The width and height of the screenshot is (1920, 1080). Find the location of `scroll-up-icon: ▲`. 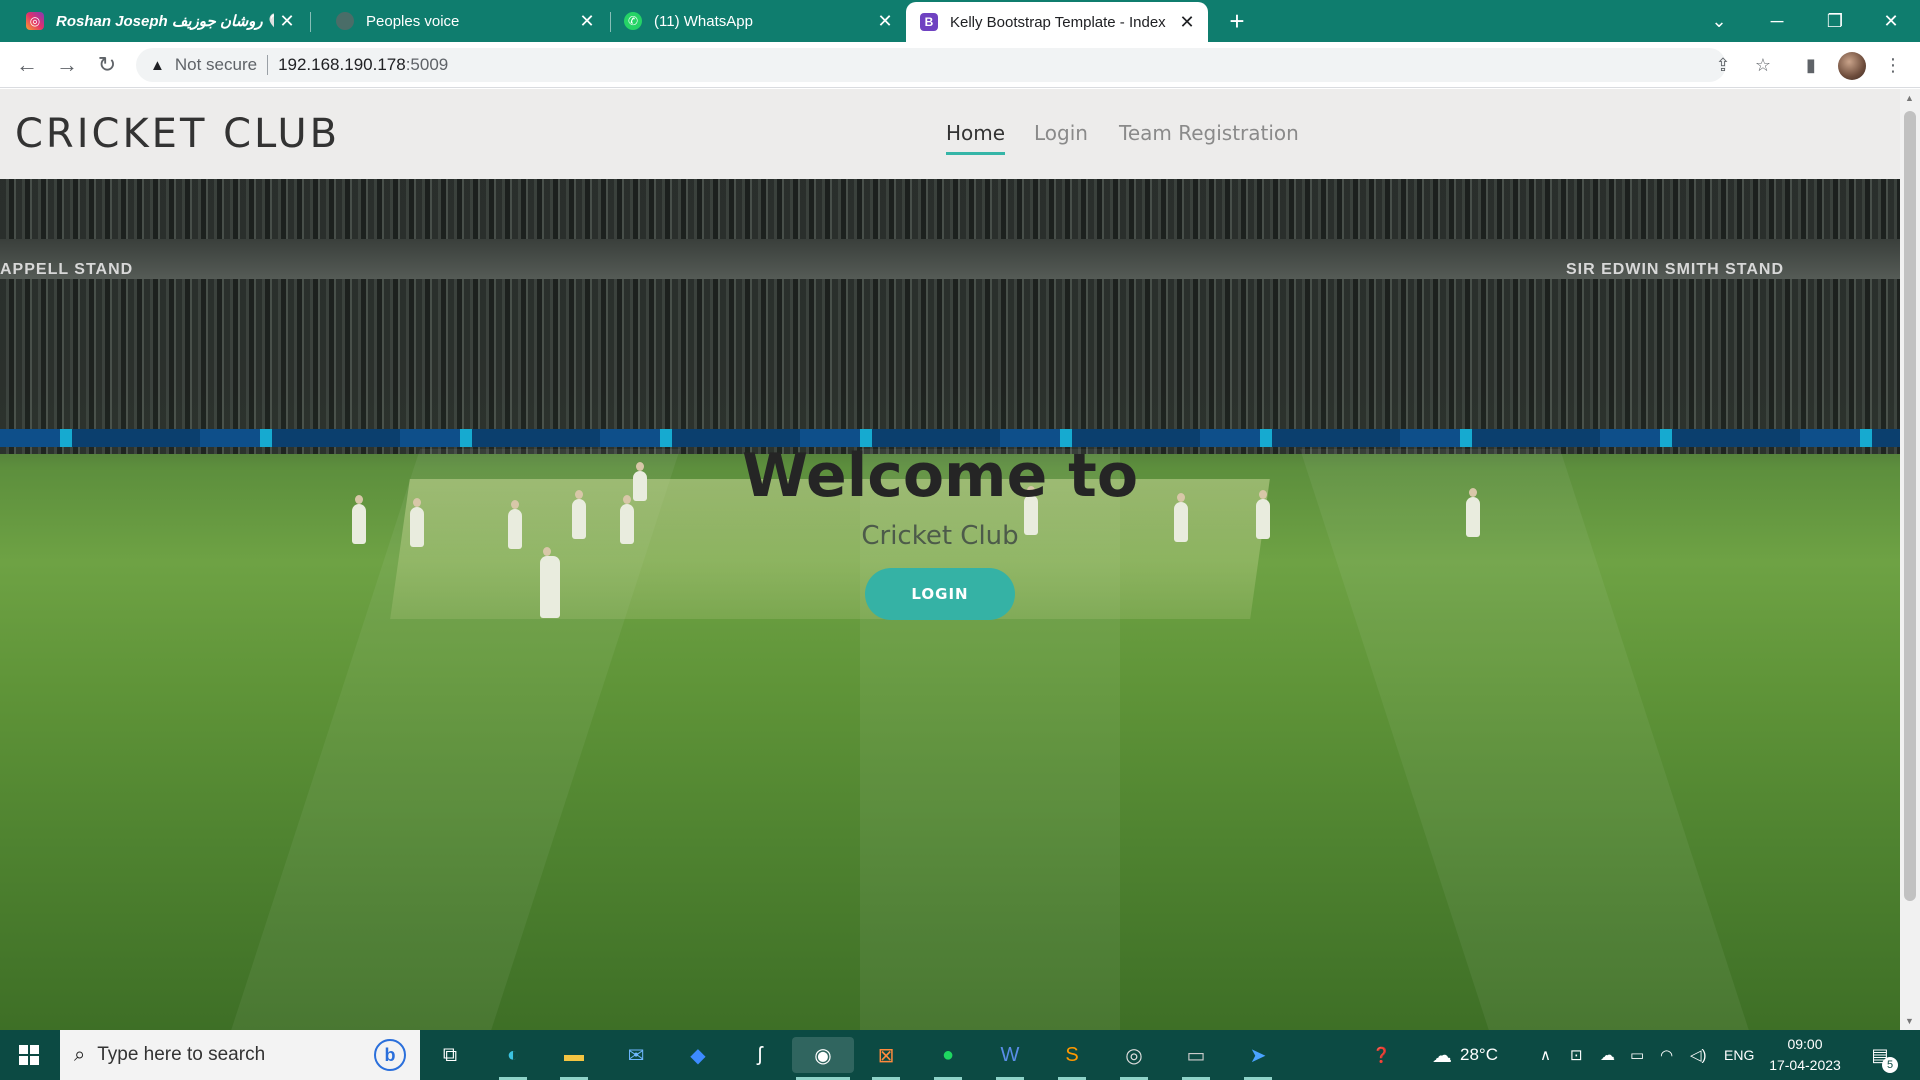

scroll-up-icon: ▲ is located at coordinates (1909, 98).